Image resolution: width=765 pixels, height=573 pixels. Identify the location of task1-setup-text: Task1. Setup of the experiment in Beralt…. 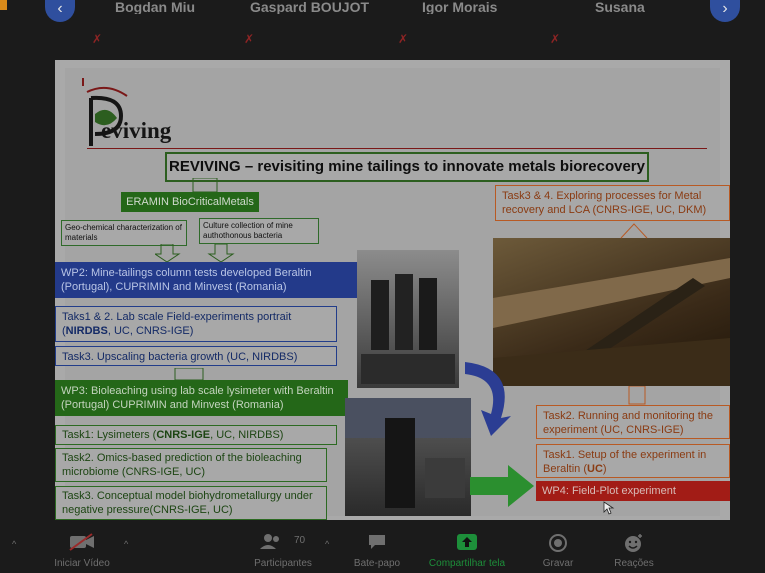
(625, 462).